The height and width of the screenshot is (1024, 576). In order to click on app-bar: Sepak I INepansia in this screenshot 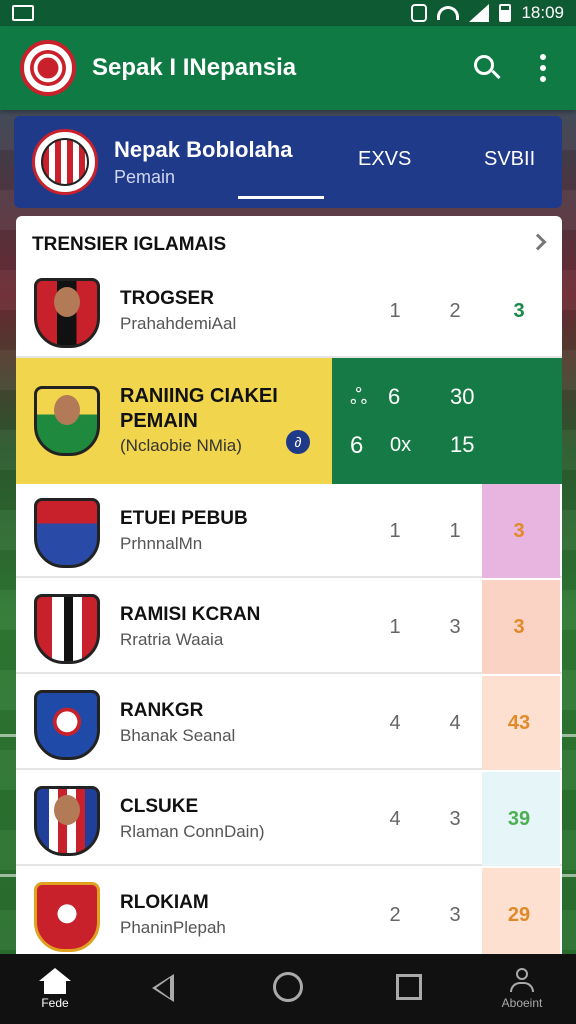, I will do `click(288, 68)`.